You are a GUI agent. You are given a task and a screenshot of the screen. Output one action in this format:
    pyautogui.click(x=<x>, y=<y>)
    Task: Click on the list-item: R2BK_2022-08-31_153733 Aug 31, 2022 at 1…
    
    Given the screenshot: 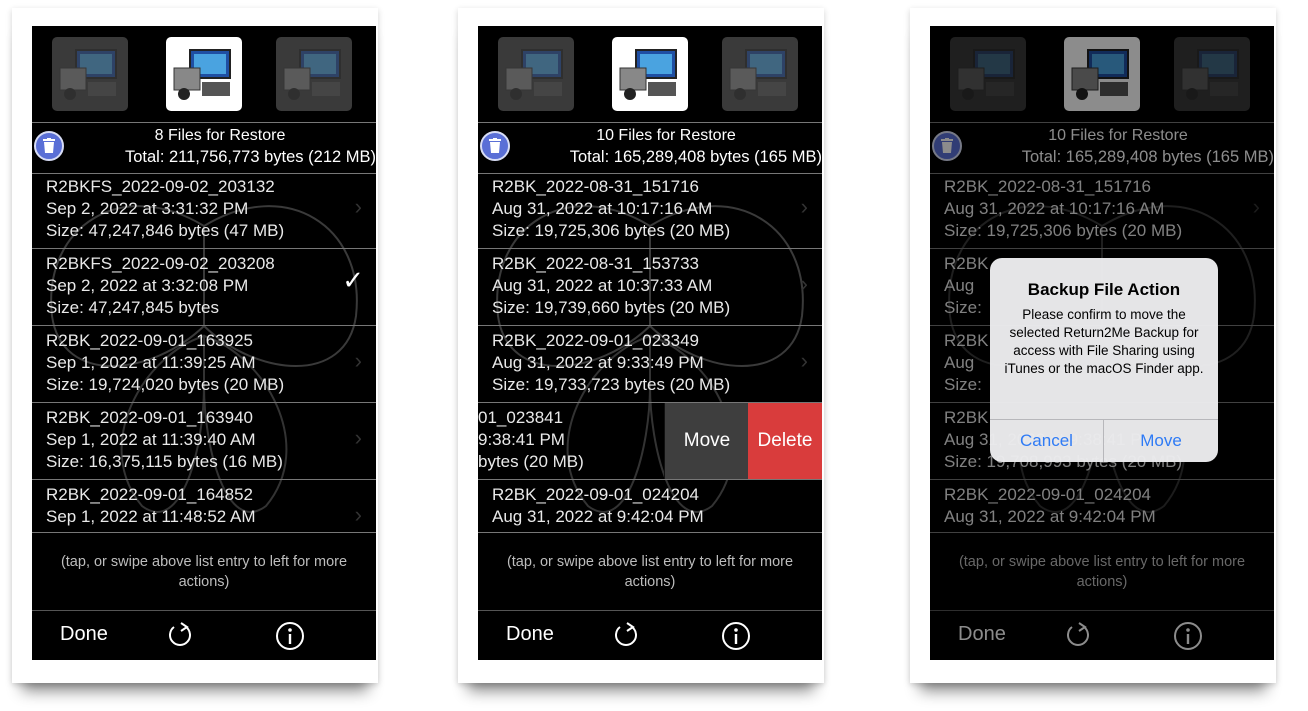 What is the action you would take?
    pyautogui.click(x=650, y=287)
    